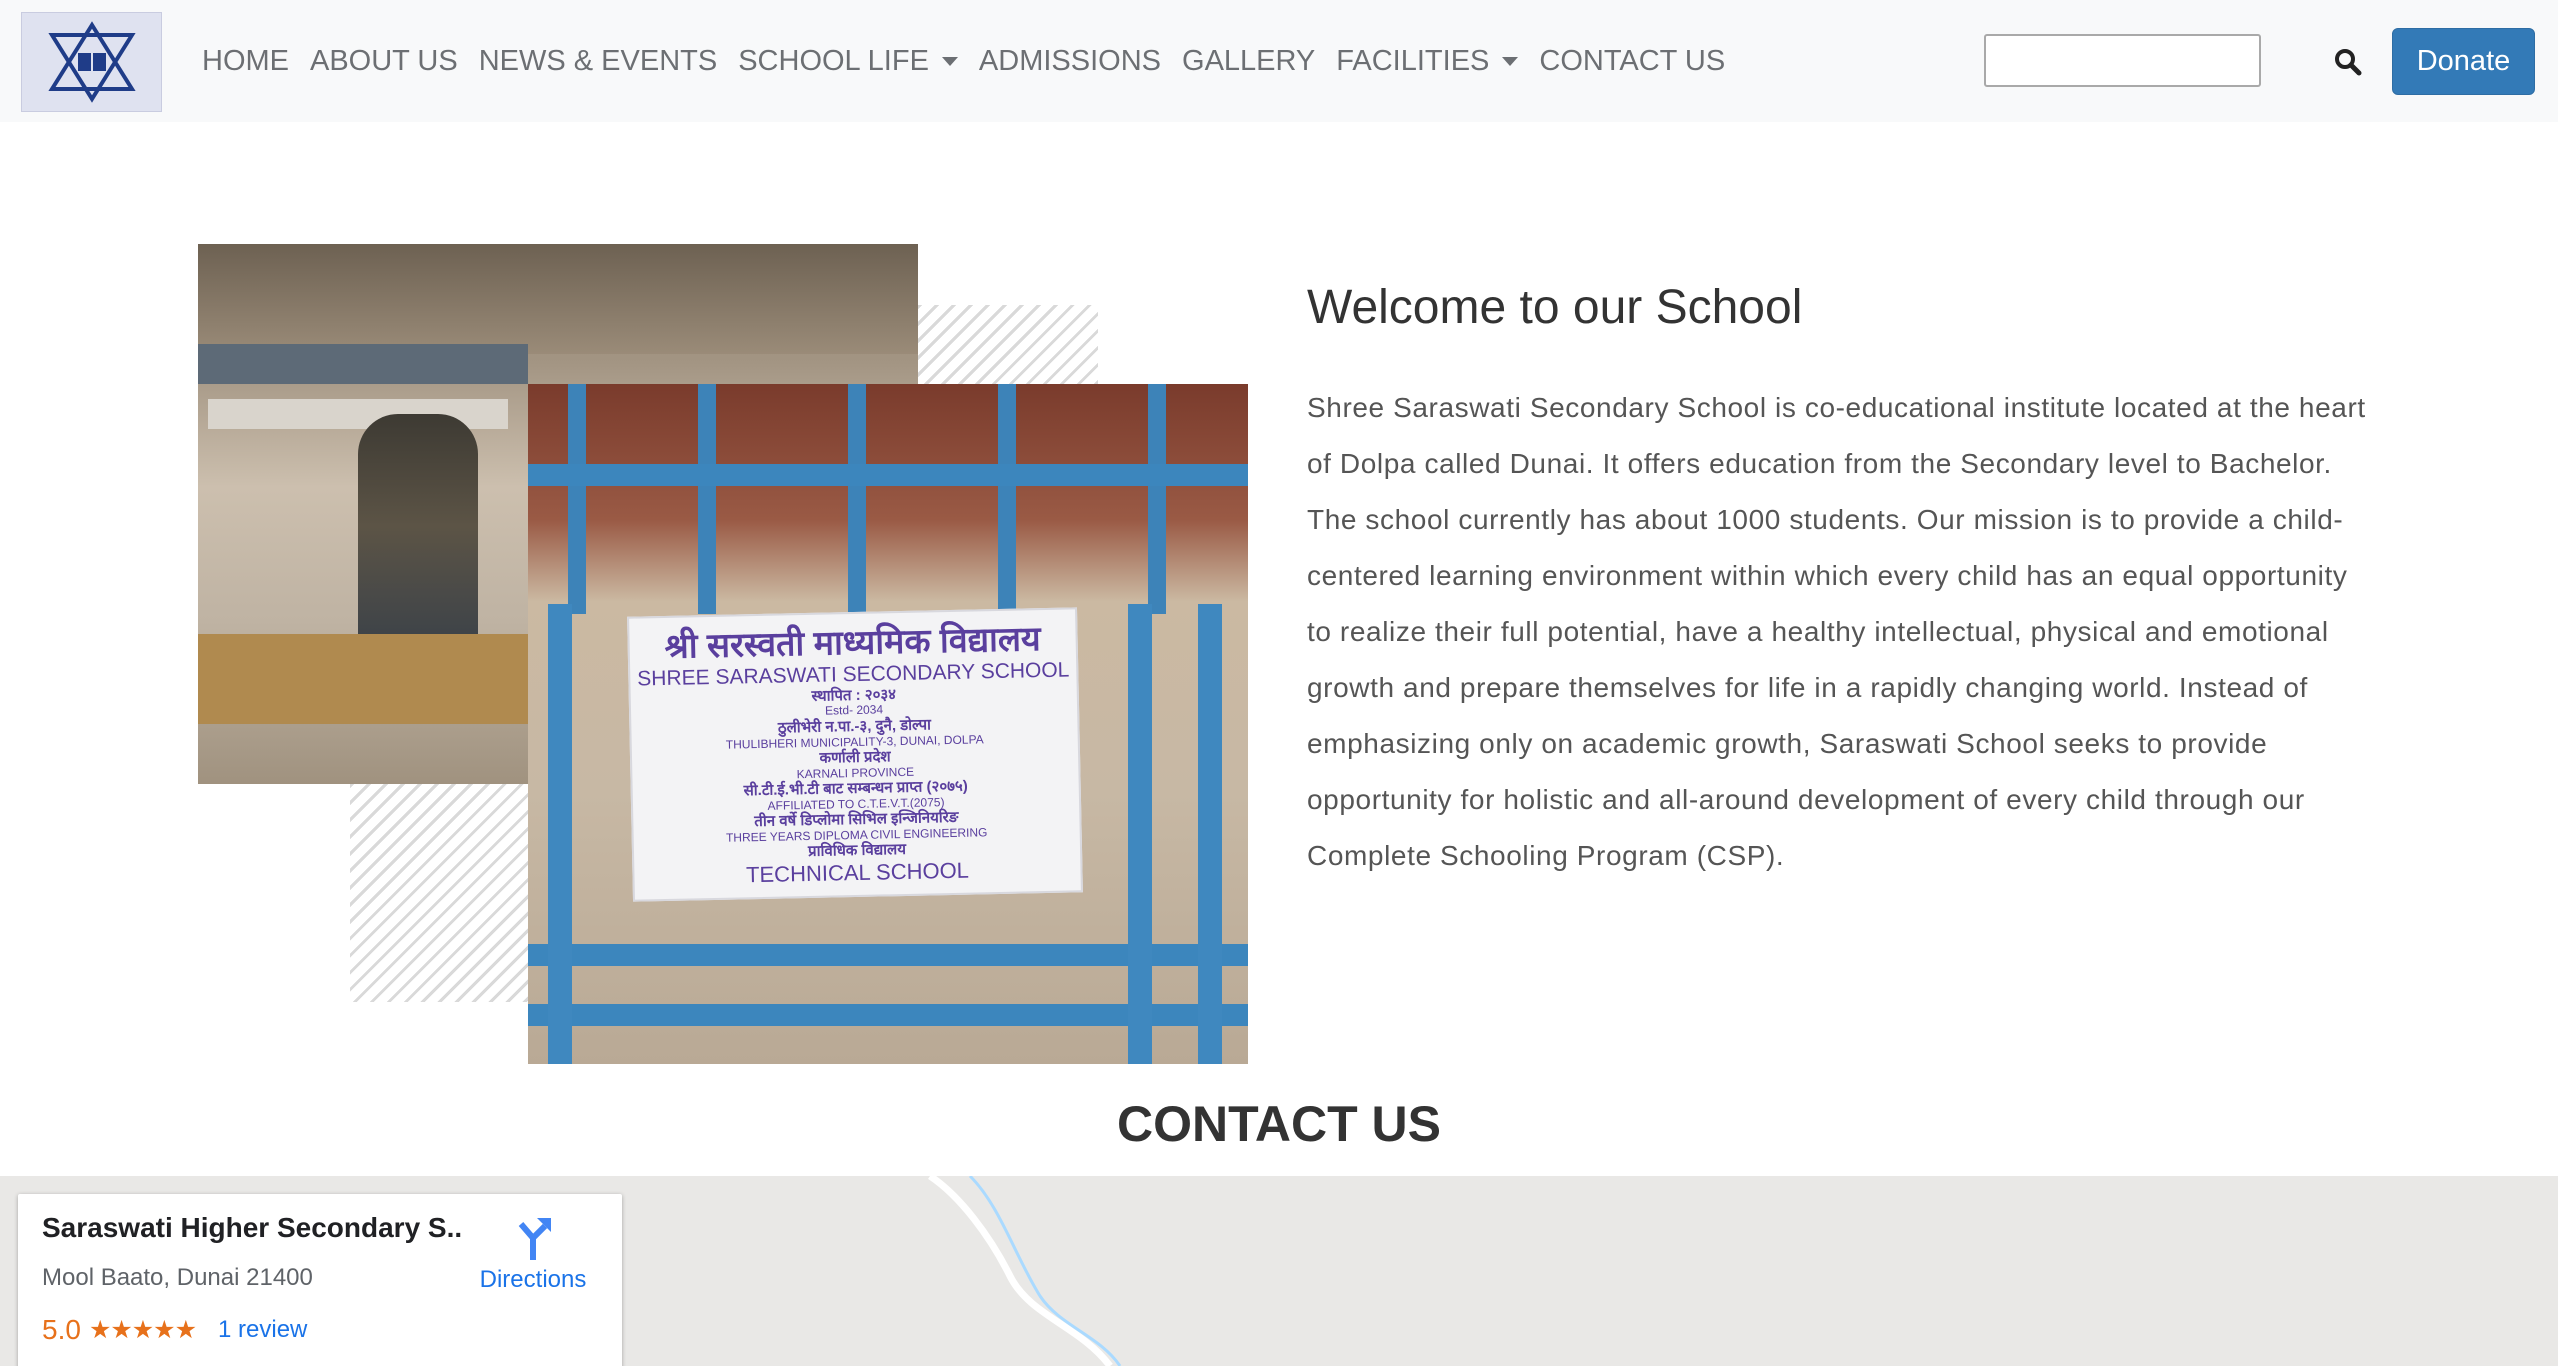 This screenshot has width=2558, height=1366. I want to click on directions-icon, so click(534, 1239).